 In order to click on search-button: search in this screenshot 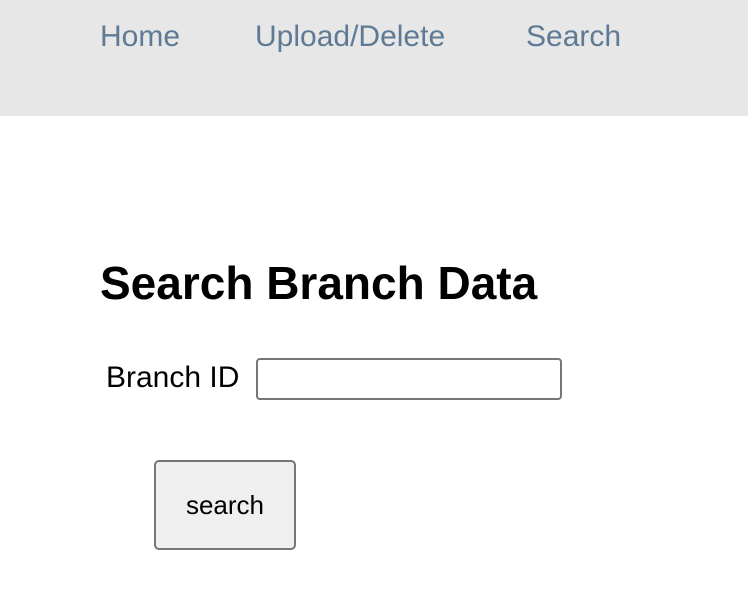, I will do `click(225, 505)`.